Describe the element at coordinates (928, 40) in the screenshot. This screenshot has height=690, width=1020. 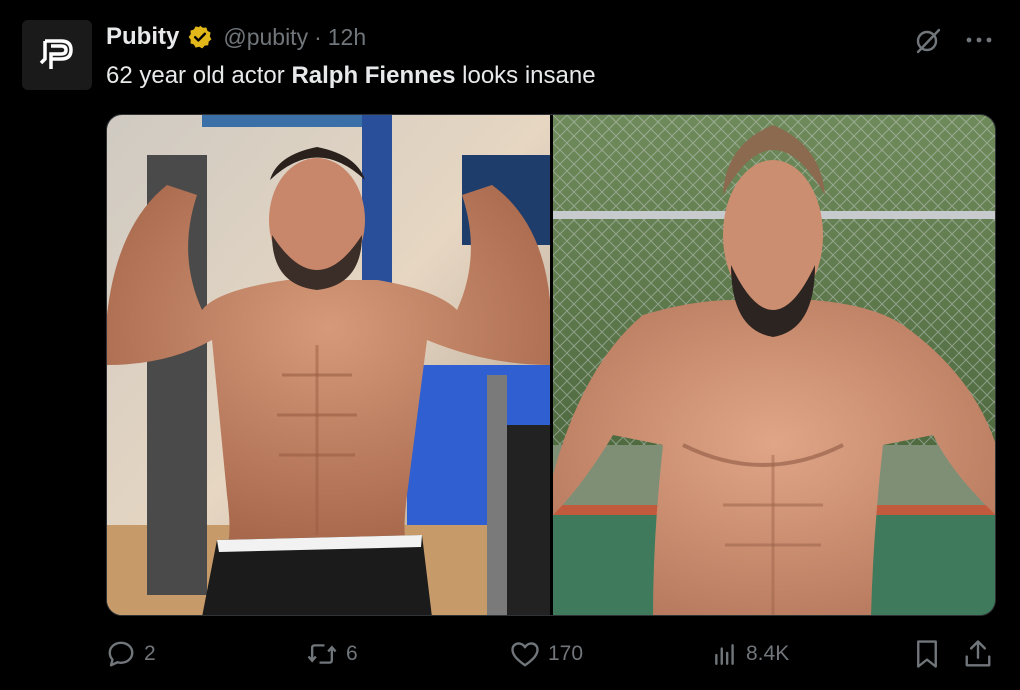
I see `grok-icon` at that location.